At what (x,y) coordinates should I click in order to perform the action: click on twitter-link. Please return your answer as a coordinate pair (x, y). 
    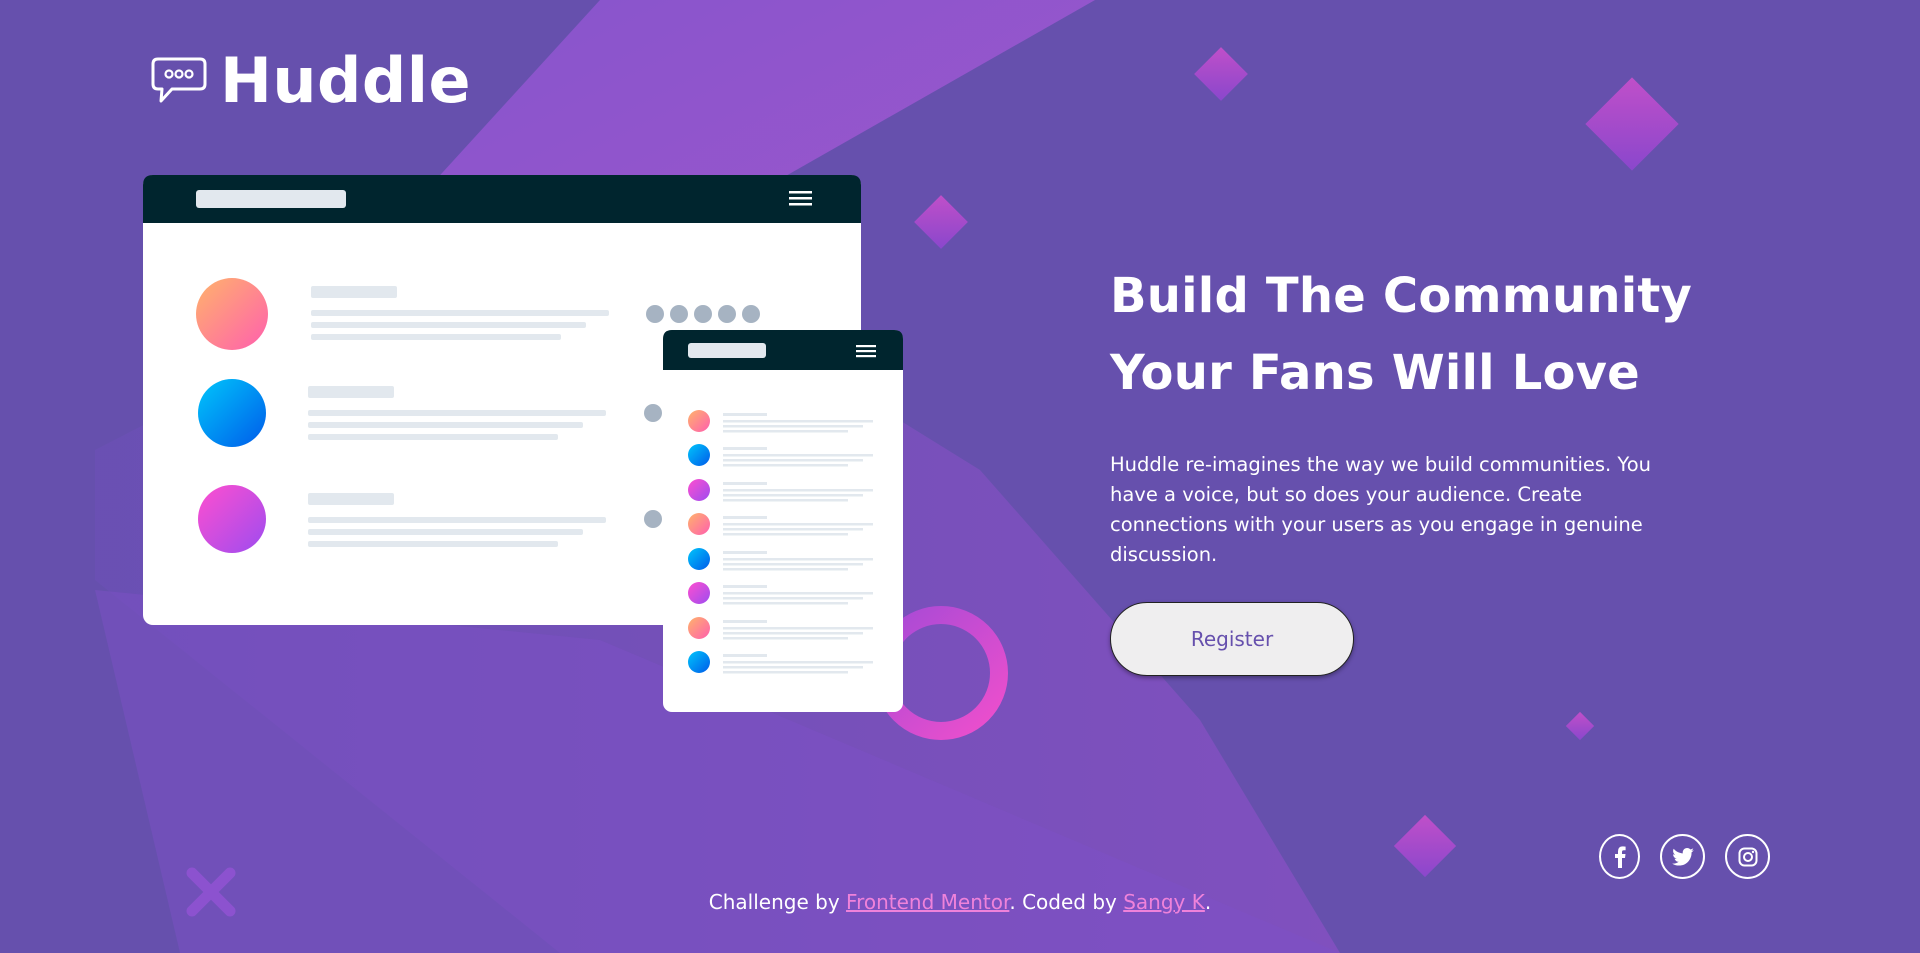
    Looking at the image, I should click on (1682, 856).